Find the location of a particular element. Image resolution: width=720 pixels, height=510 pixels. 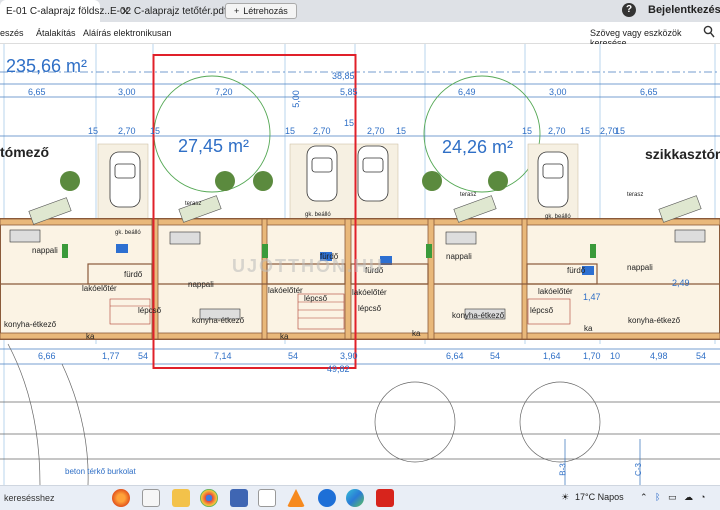

dim-small-10: 2,70 is located at coordinates (557, 131).